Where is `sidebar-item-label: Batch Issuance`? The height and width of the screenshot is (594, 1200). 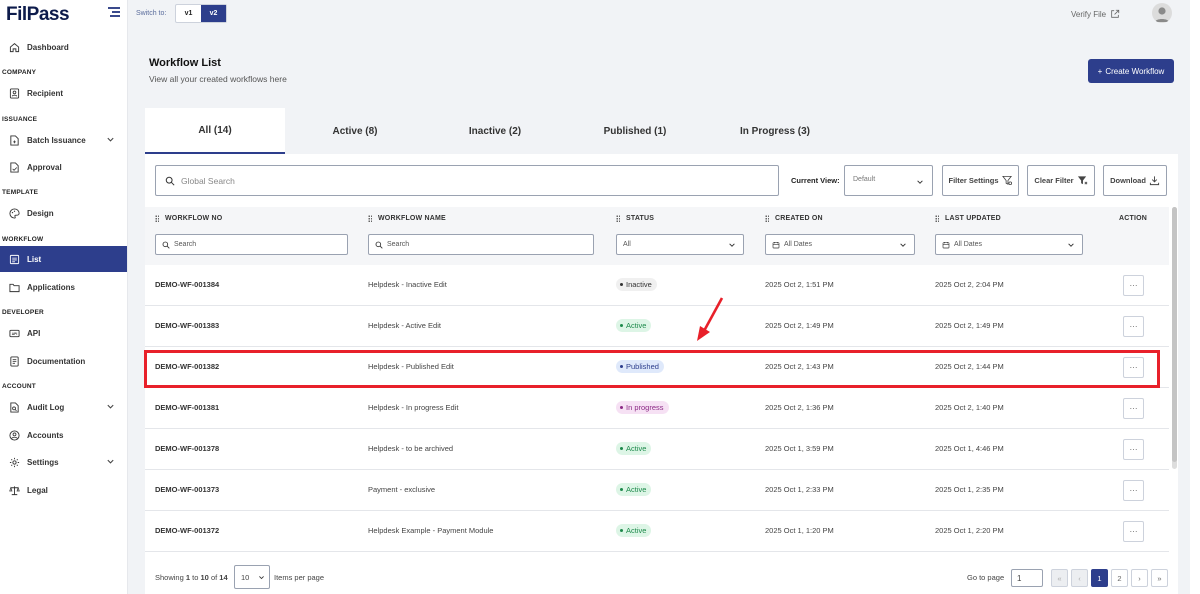
sidebar-item-label: Batch Issuance is located at coordinates (56, 140).